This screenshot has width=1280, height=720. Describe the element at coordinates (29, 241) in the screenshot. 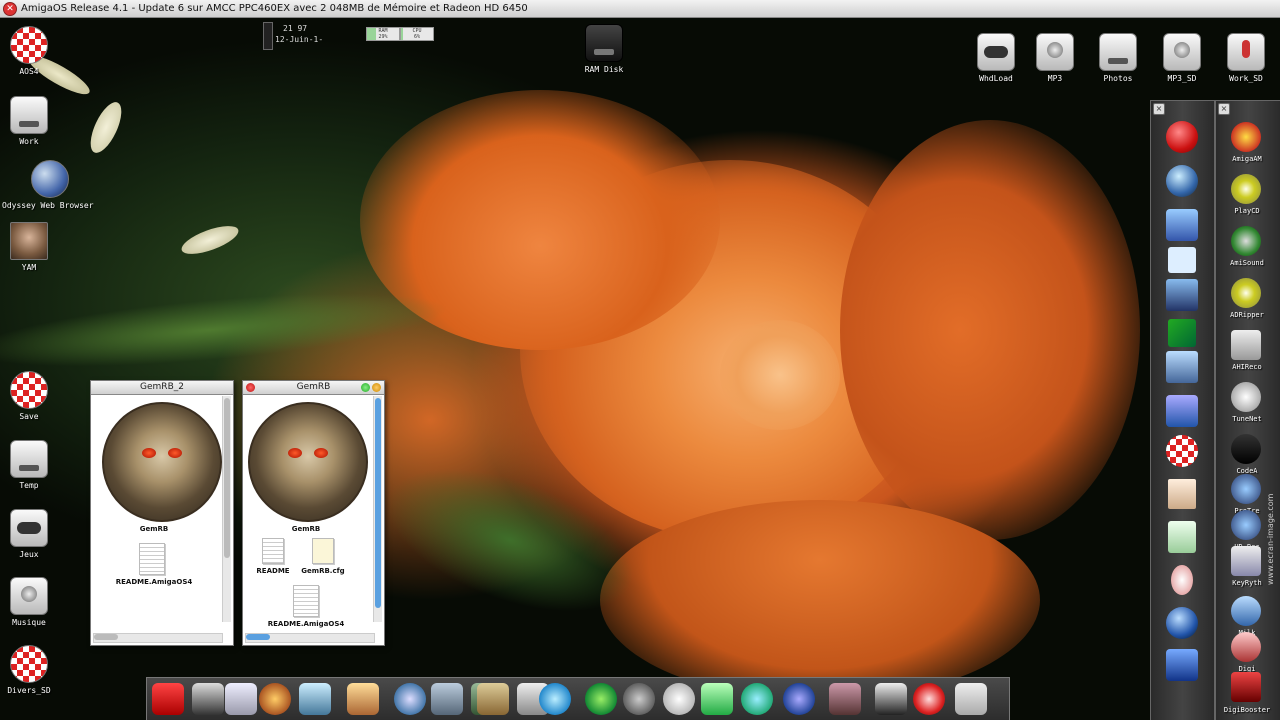

I see `portrait-icon` at that location.